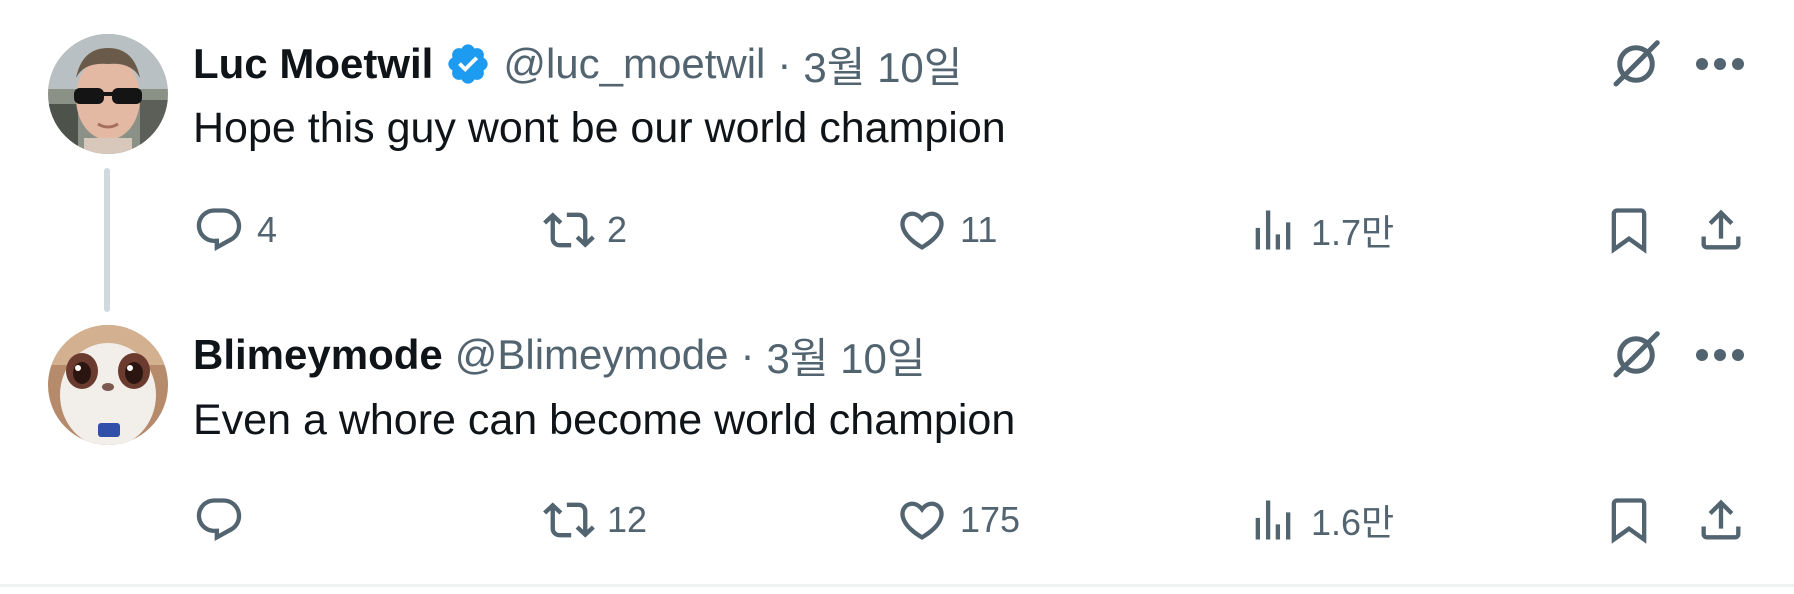 The image size is (1794, 594). I want to click on like-icon, so click(922, 520).